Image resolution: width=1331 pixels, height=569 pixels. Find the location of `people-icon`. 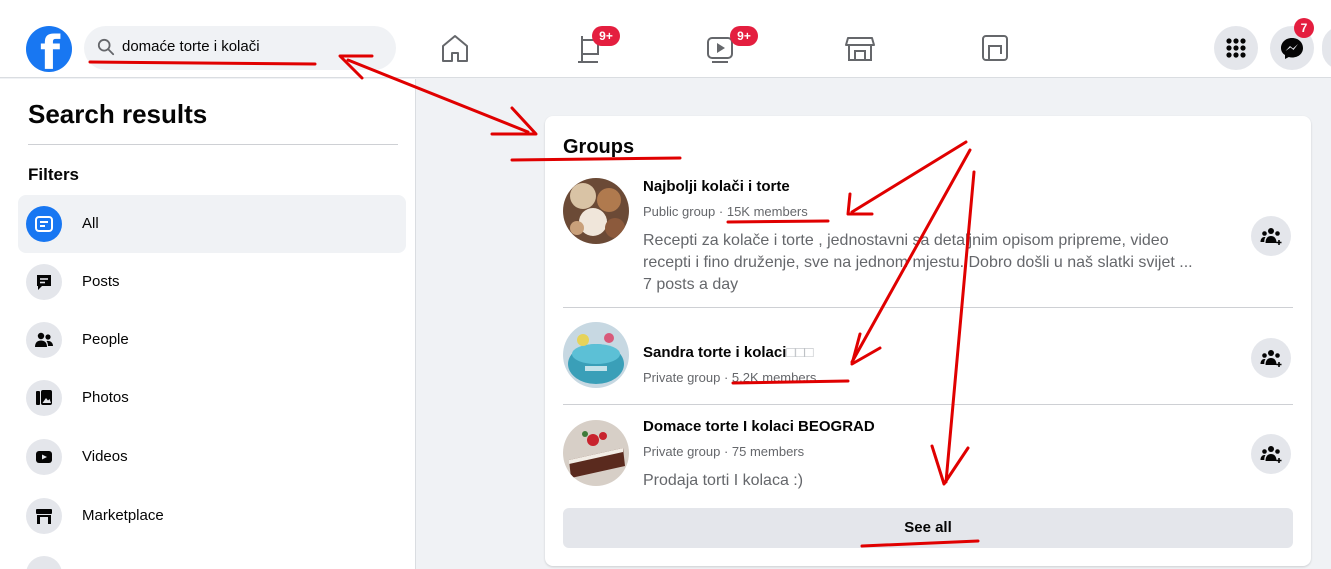

people-icon is located at coordinates (44, 339).